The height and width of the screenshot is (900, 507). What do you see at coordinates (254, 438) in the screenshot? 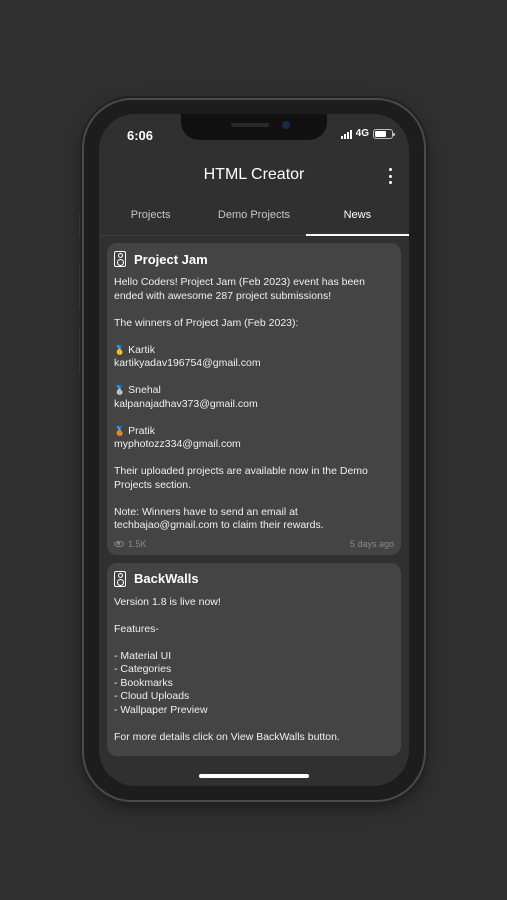
I see `winner-entry: 🥉 Pratik myphotozz334@gmail.com` at bounding box center [254, 438].